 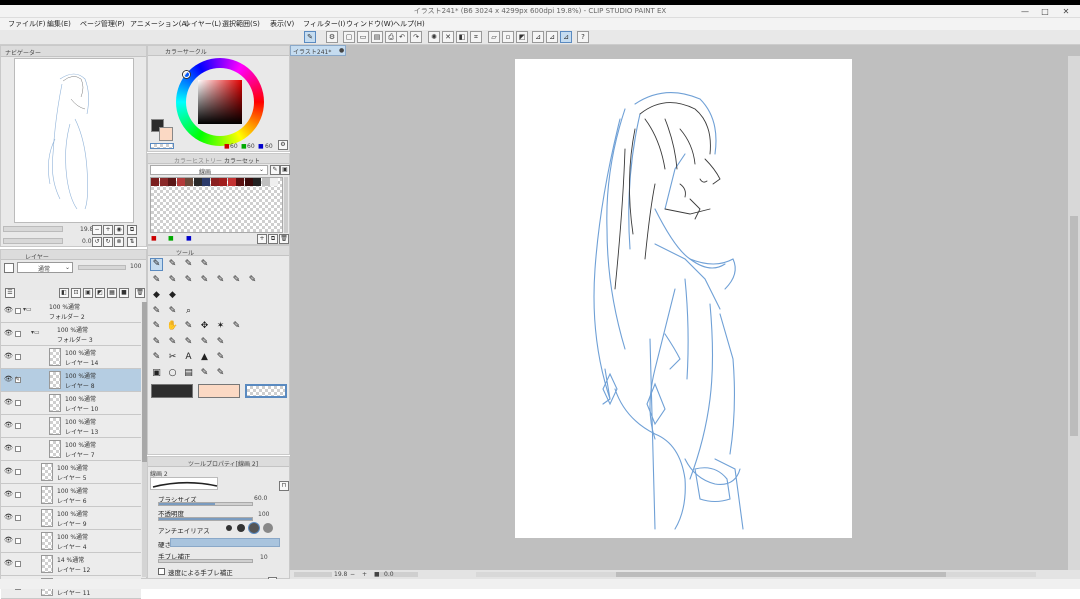 What do you see at coordinates (223, 463) in the screenshot?
I see `tool-property-tab: ツールプロパティ[線画 2]` at bounding box center [223, 463].